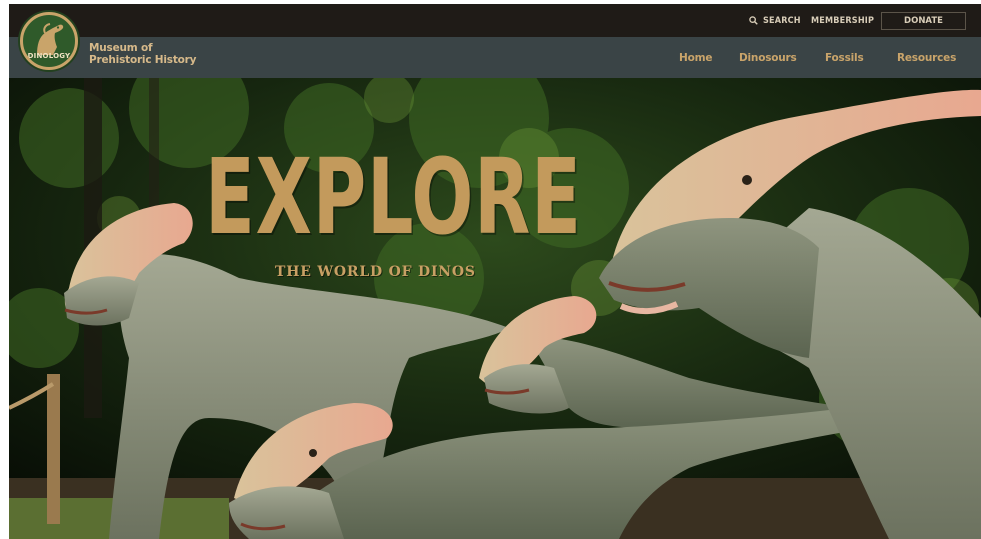  Describe the element at coordinates (844, 57) in the screenshot. I see `nav-item-fossils: Fossils` at that location.